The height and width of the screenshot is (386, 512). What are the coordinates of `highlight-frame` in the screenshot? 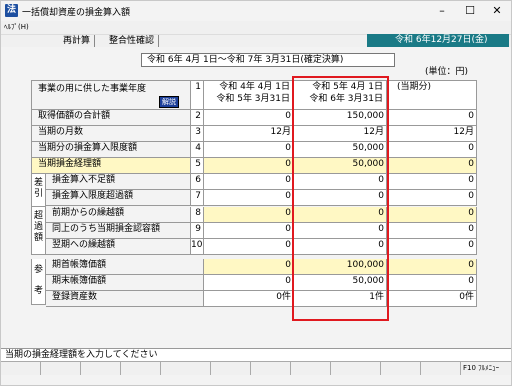 It's located at (340, 198).